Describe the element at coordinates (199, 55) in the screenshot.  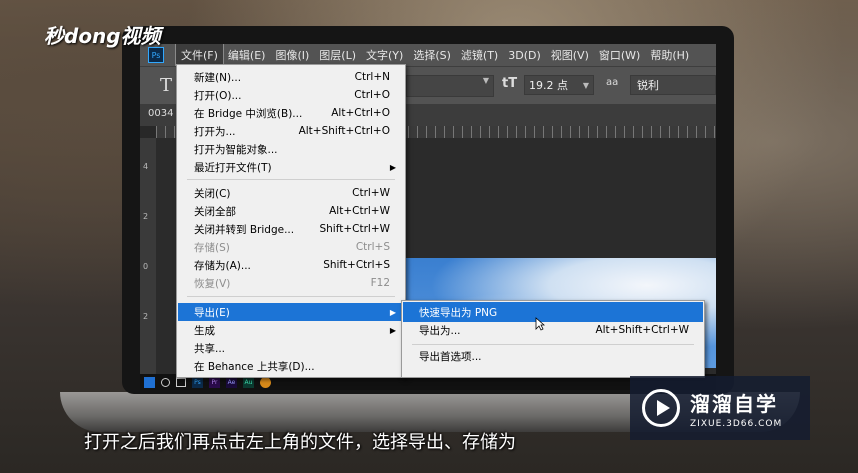
I see `menu-file: 文件(F)` at that location.